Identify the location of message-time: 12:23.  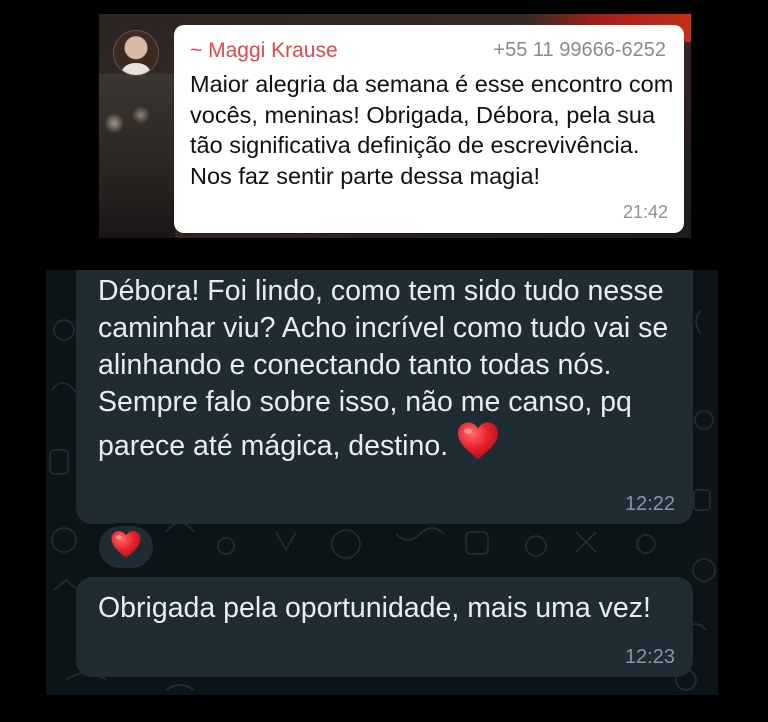
(649, 657).